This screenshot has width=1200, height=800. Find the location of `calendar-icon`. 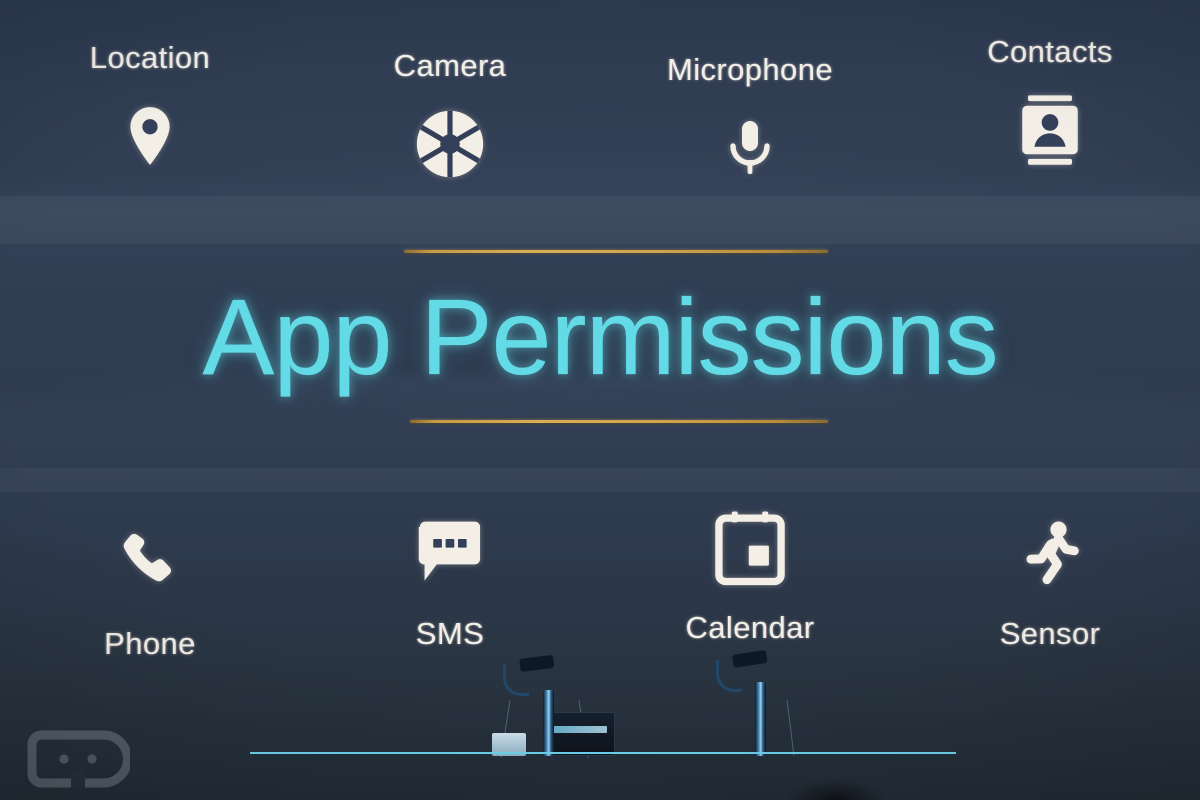

calendar-icon is located at coordinates (750, 548).